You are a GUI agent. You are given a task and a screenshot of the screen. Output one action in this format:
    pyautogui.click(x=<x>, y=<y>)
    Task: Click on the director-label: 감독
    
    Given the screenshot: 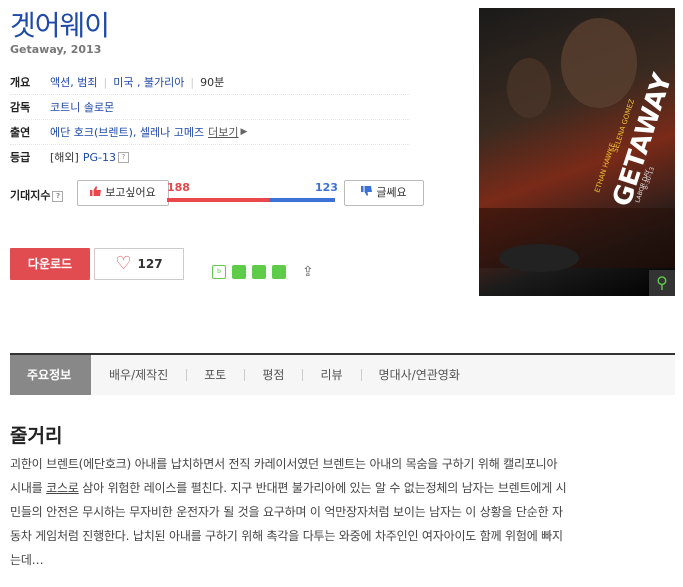 What is the action you would take?
    pyautogui.click(x=20, y=107)
    